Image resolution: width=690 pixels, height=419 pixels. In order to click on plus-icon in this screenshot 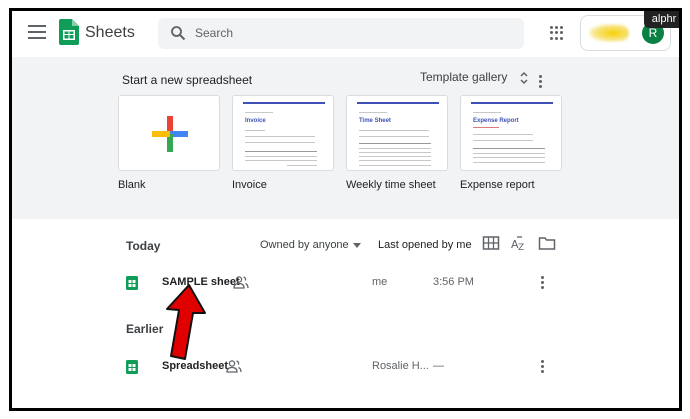, I will do `click(170, 134)`.